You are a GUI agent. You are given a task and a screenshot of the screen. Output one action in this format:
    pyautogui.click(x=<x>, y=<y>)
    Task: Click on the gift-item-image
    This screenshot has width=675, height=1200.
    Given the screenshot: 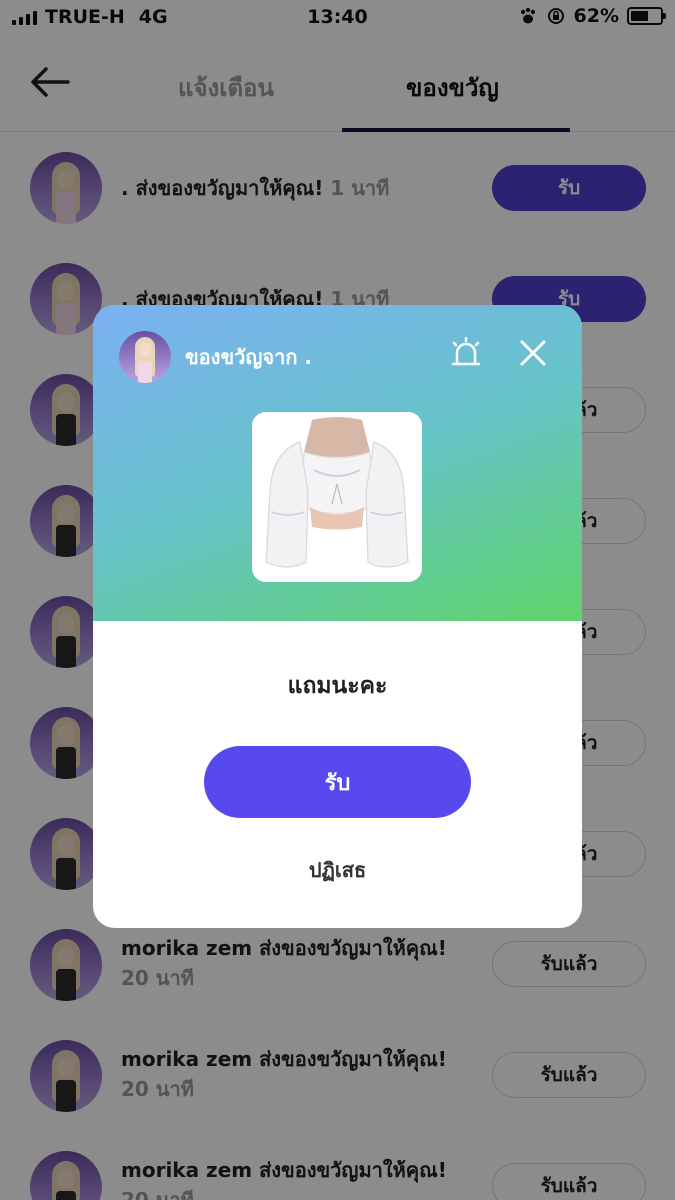 What is the action you would take?
    pyautogui.click(x=337, y=497)
    